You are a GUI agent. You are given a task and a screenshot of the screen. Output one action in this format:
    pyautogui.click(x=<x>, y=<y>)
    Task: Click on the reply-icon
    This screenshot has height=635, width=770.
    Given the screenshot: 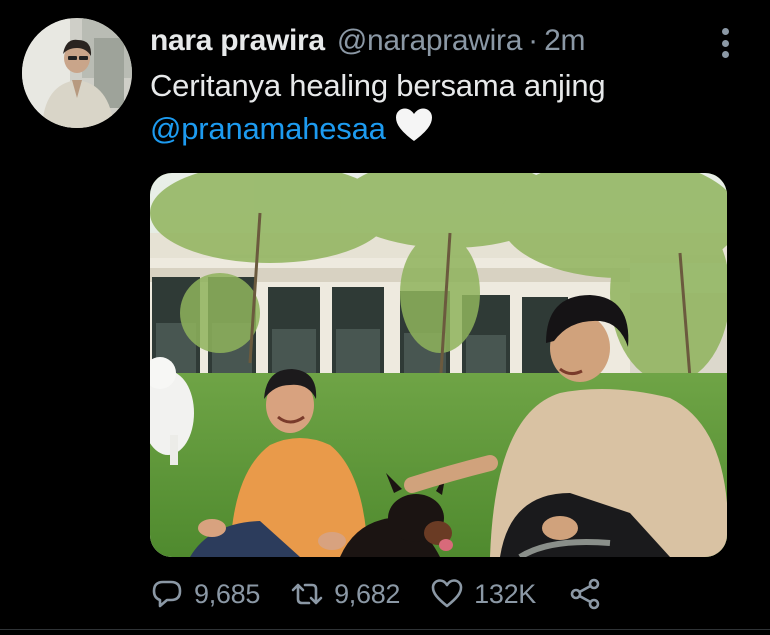 What is the action you would take?
    pyautogui.click(x=167, y=594)
    